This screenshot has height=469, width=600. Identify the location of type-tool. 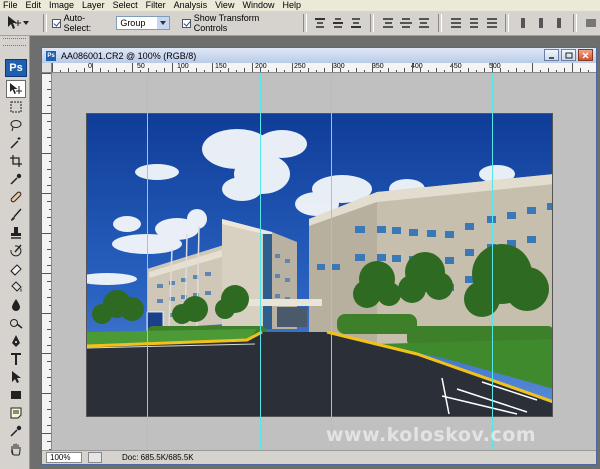
(16, 359).